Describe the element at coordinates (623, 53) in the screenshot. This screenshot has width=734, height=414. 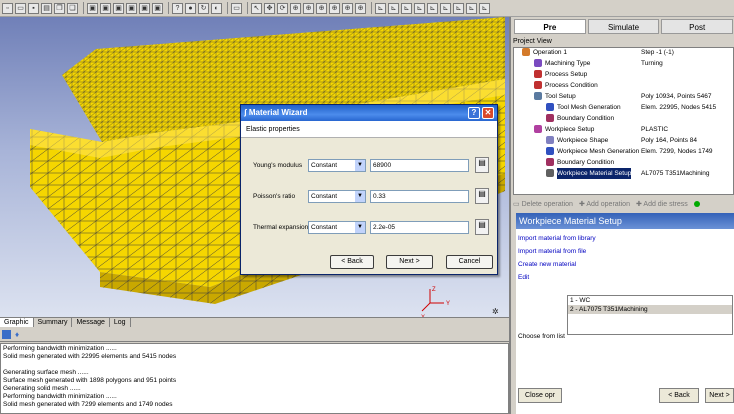
I see `tree-item: Operation 1 Step -1 (-1)` at that location.